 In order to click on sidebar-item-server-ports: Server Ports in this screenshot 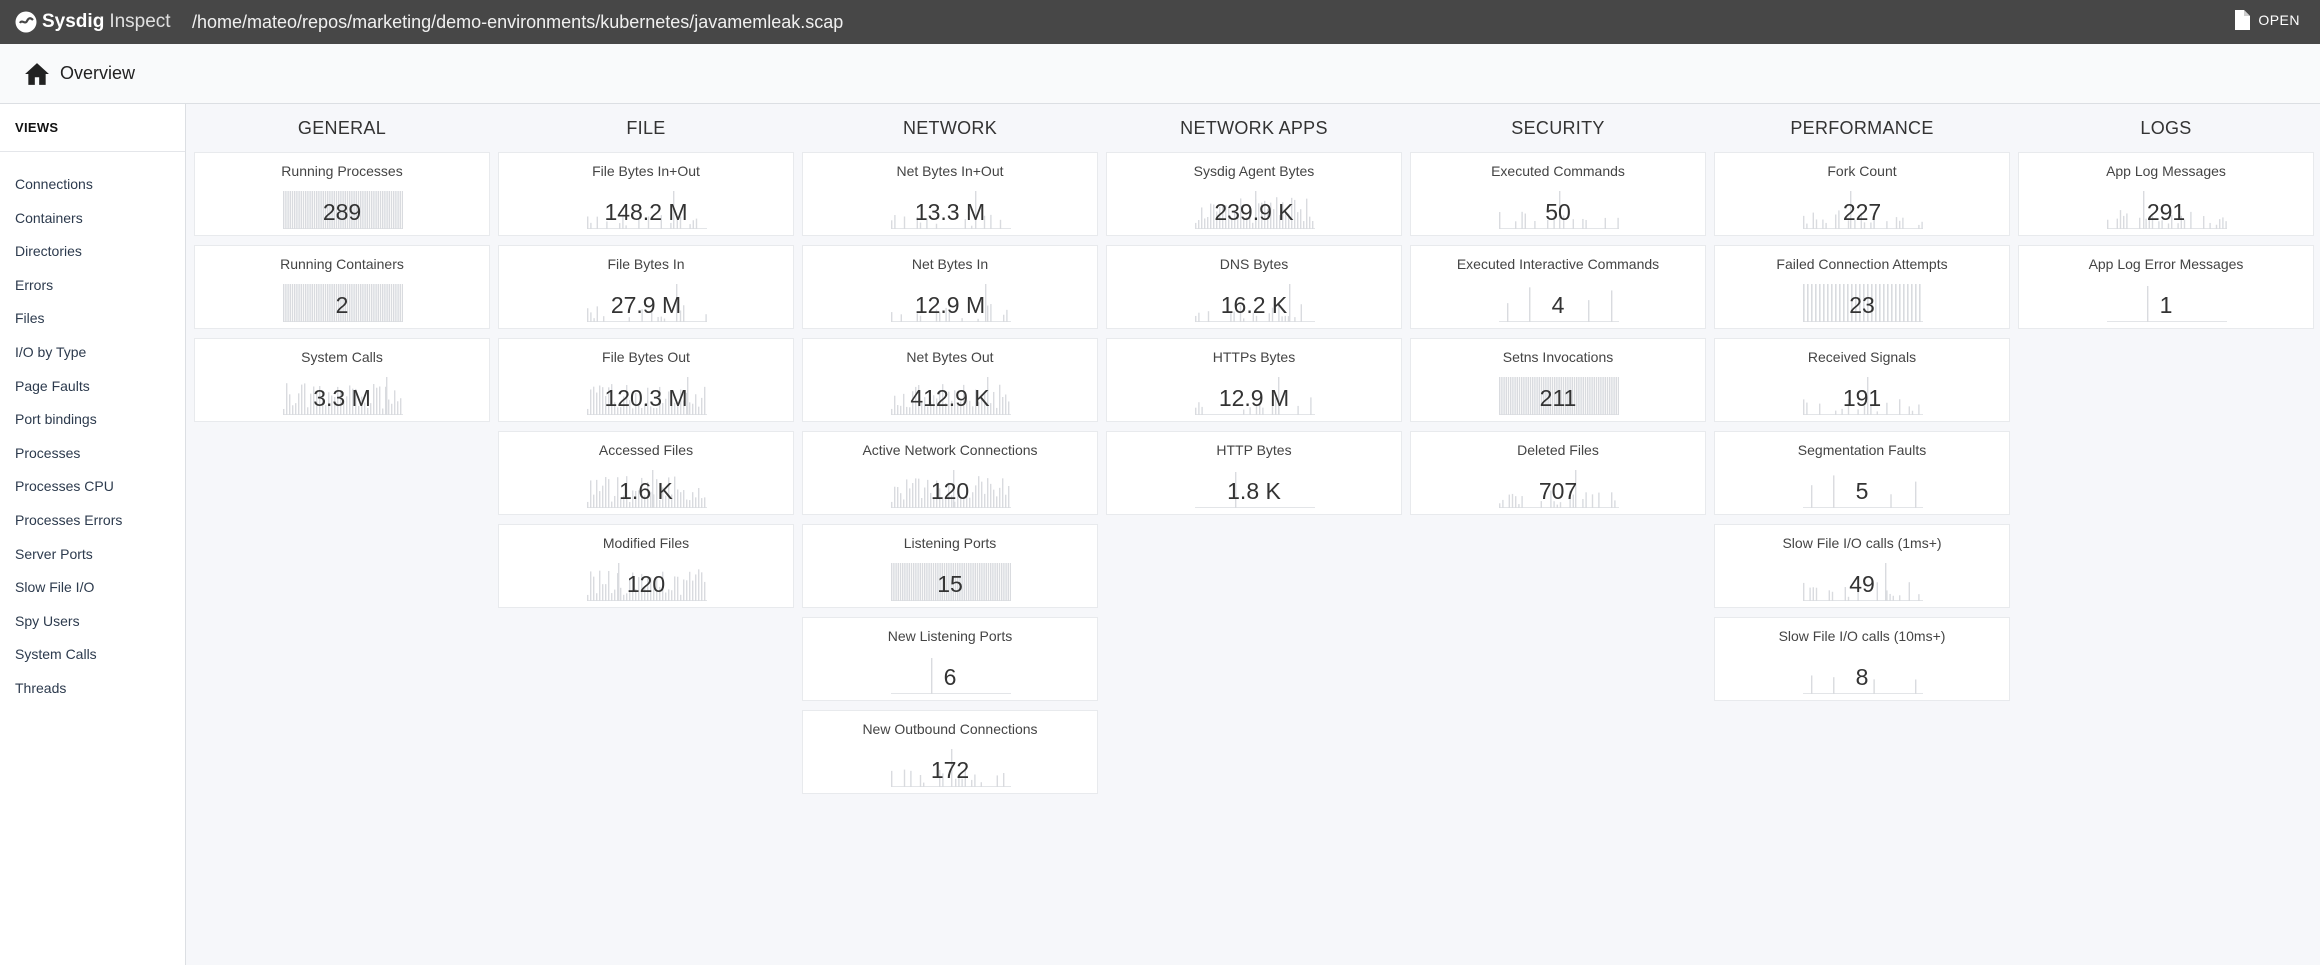, I will do `click(92, 555)`.